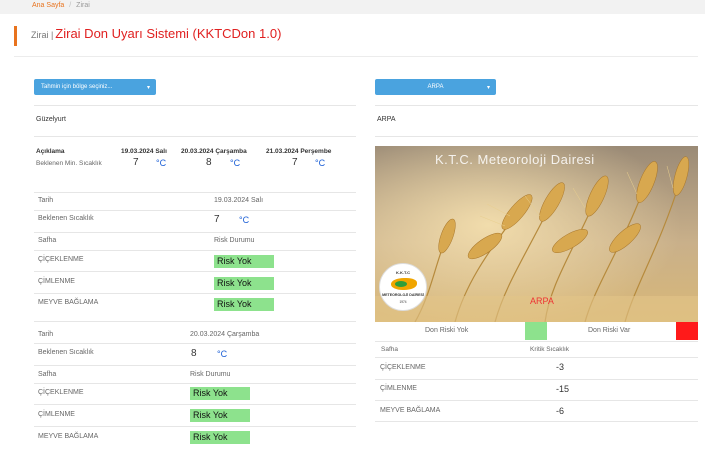  I want to click on region-select-button: Tahmin için bölge seçiniz... ▾, so click(95, 87).